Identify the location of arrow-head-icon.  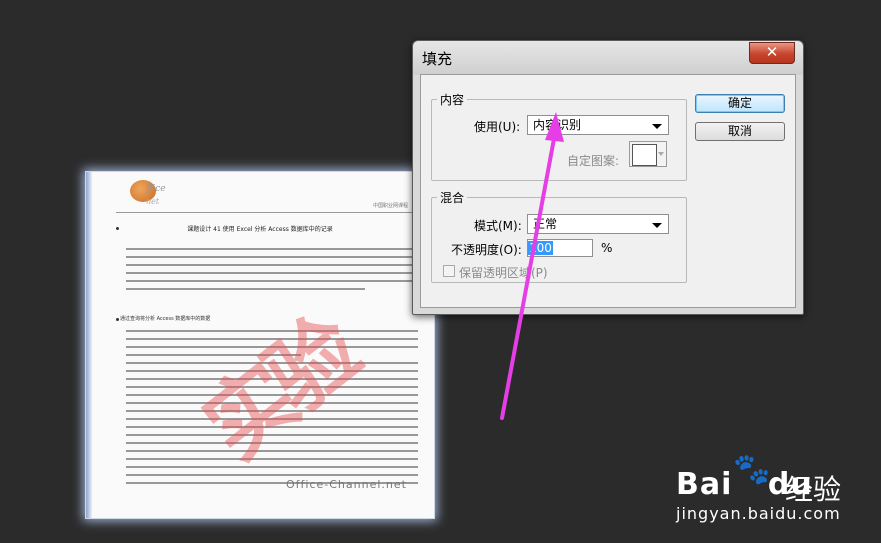
(554, 127).